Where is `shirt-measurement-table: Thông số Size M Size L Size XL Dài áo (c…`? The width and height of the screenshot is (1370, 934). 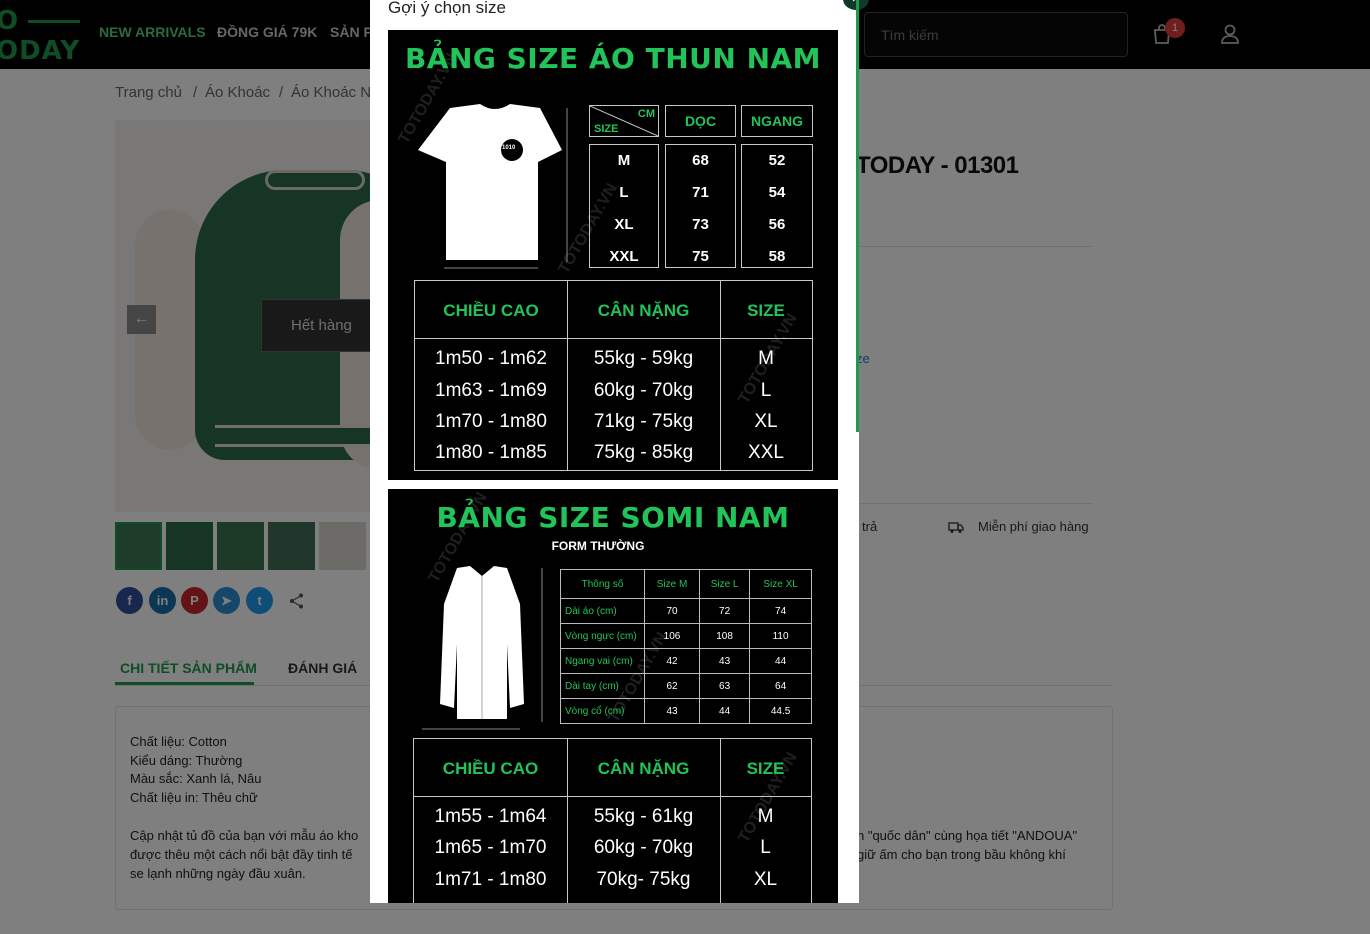 shirt-measurement-table: Thông số Size M Size L Size XL Dài áo (c… is located at coordinates (686, 646).